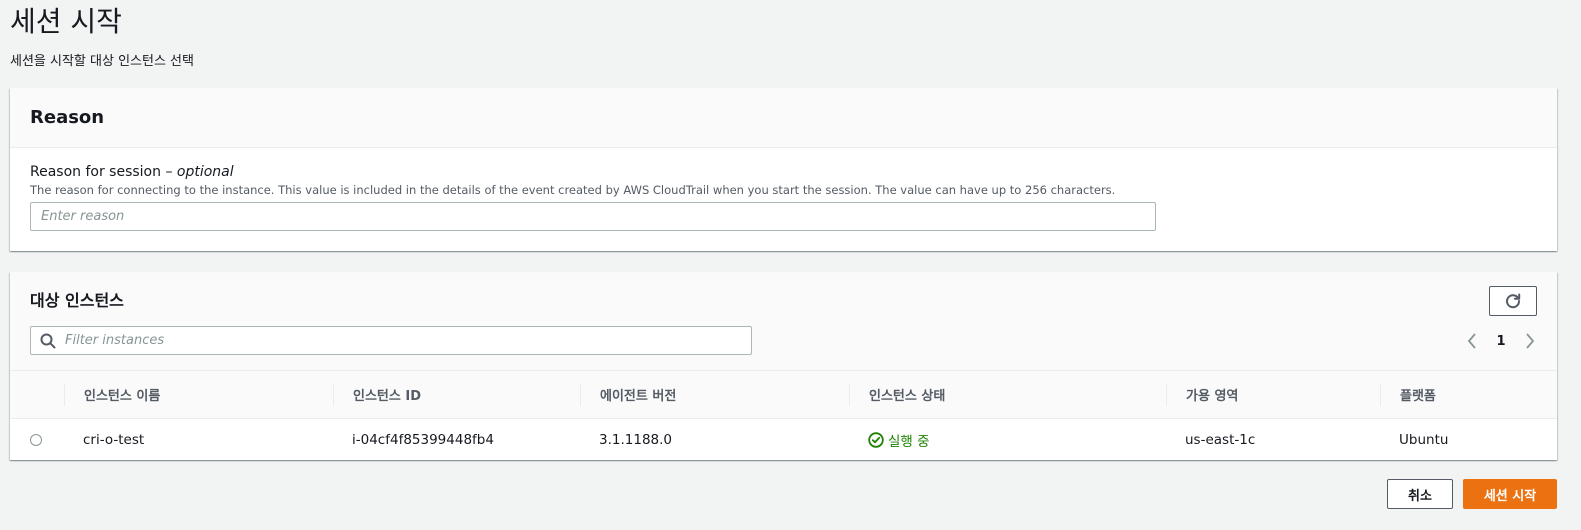 This screenshot has width=1581, height=530. What do you see at coordinates (1510, 494) in the screenshot?
I see `start-session-button: 세션 시작` at bounding box center [1510, 494].